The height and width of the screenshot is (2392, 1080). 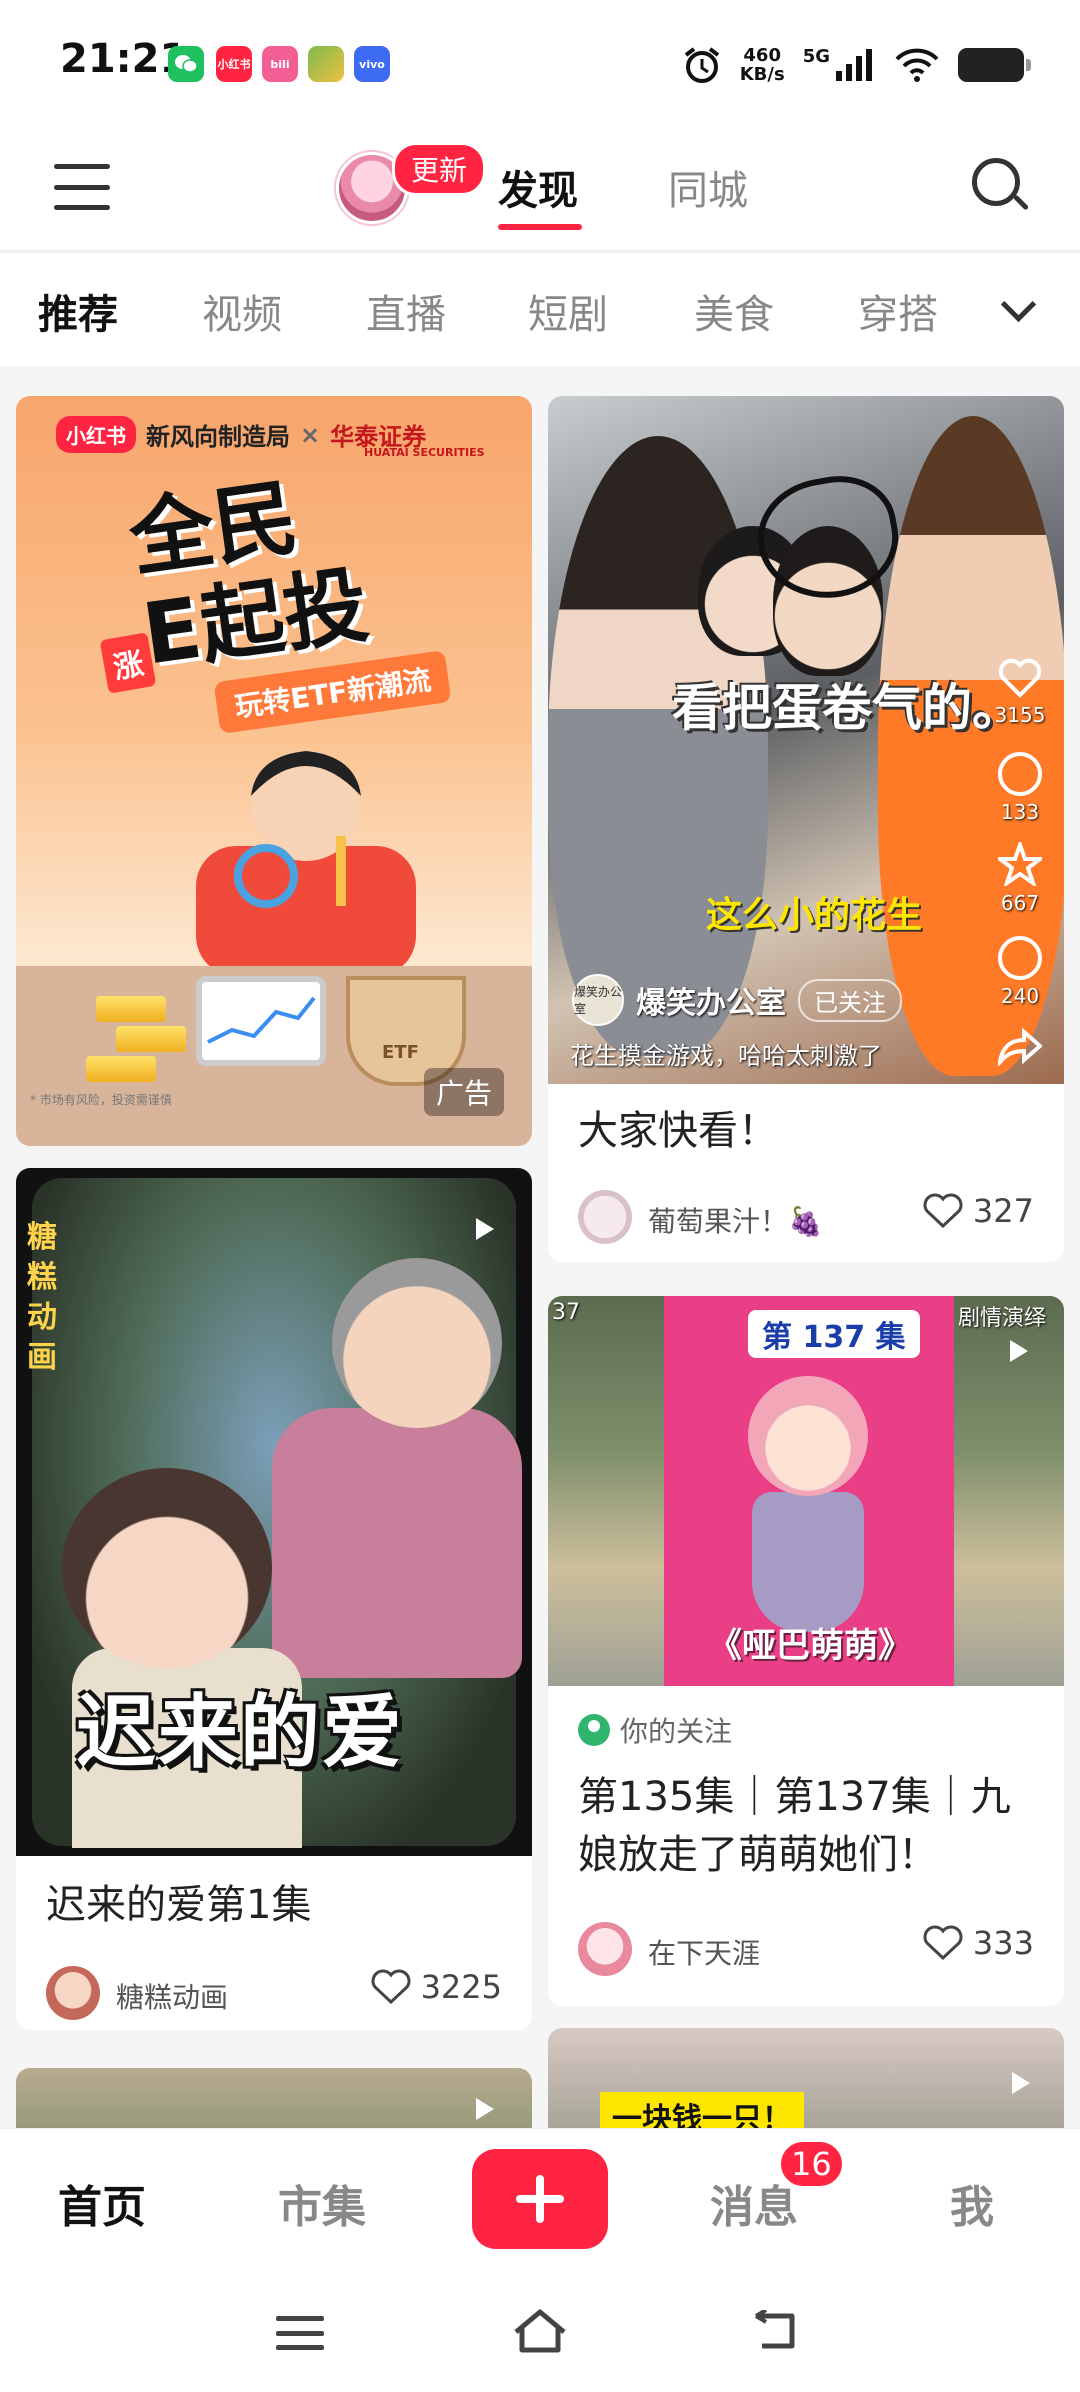 I want to click on video-description: 花生摸金游戏，哈哈太刺激了, so click(x=726, y=1056).